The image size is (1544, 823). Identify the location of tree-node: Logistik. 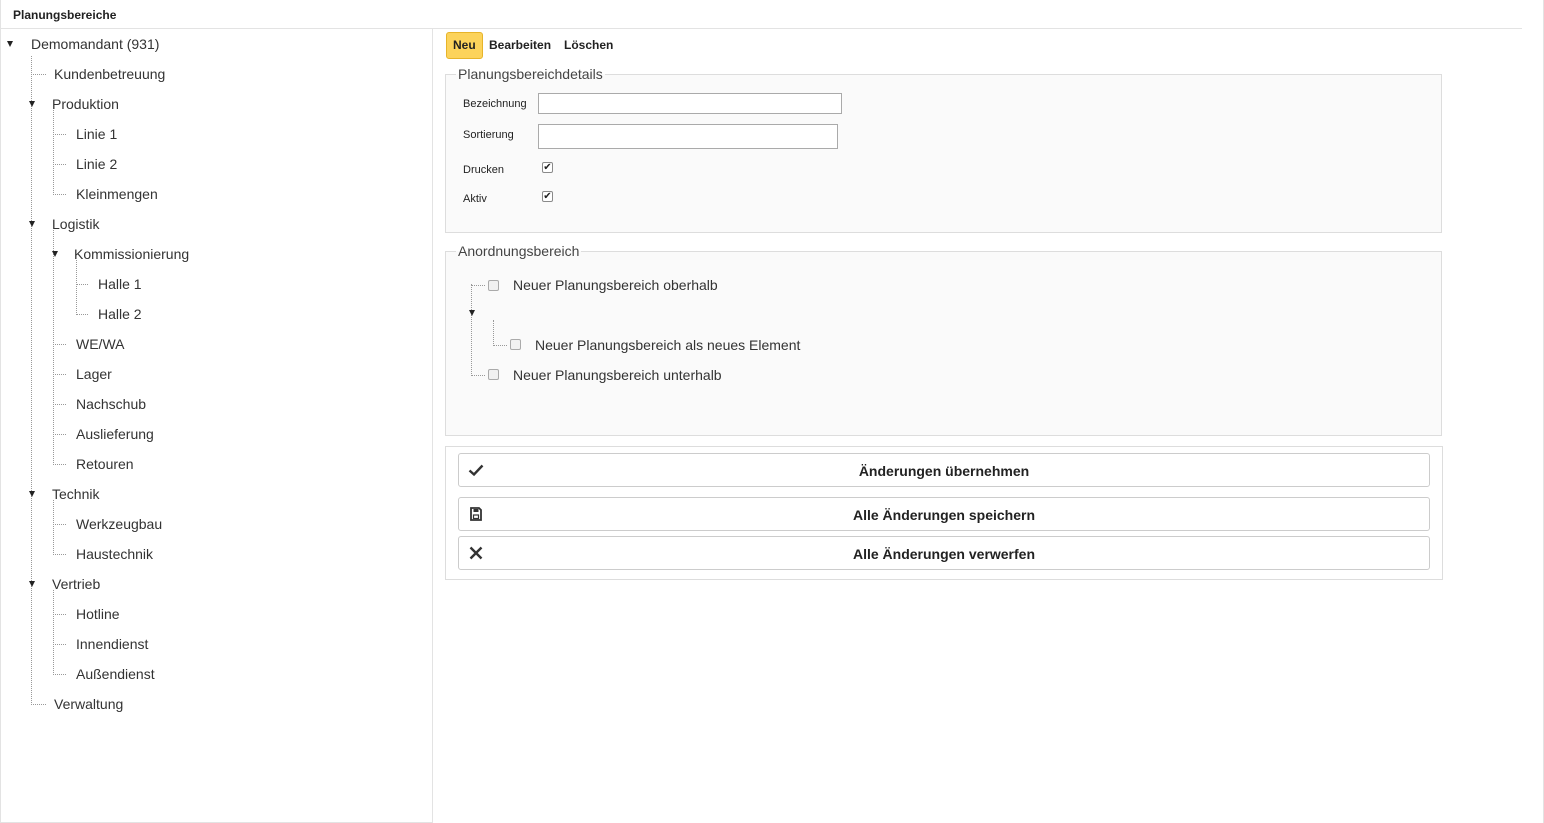
(75, 224).